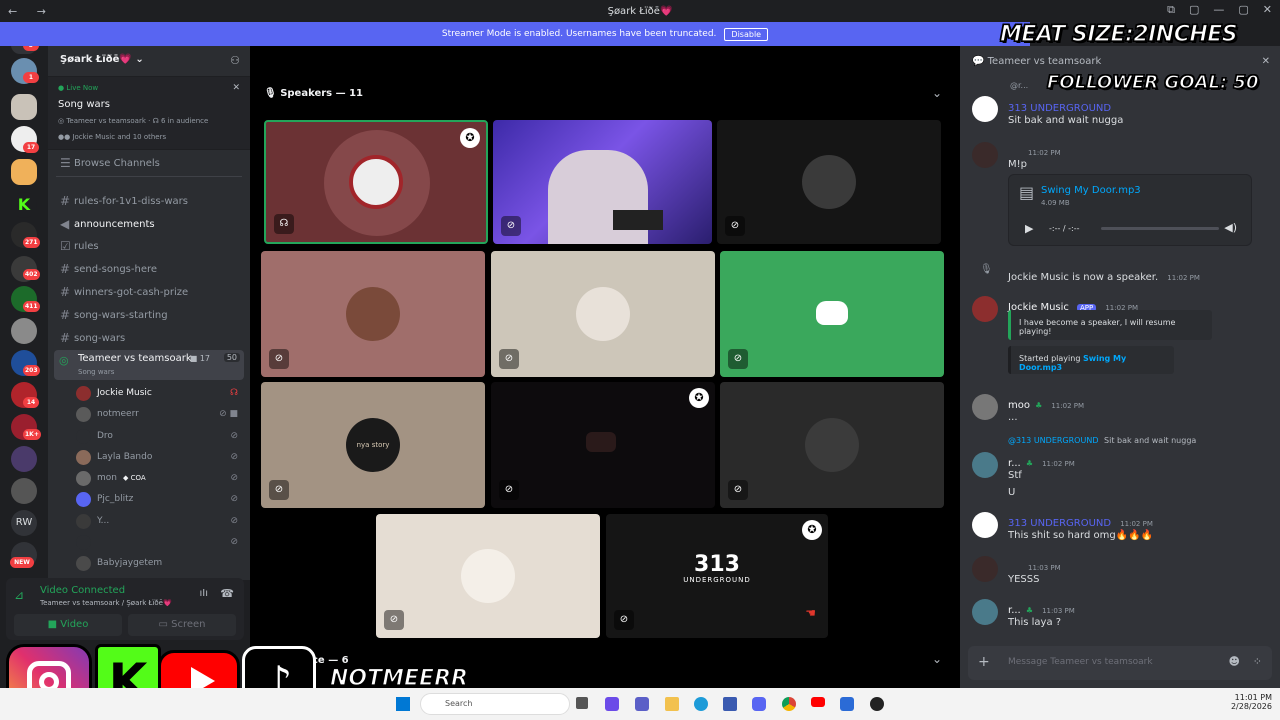 This screenshot has height=720, width=1280. Describe the element at coordinates (182, 625) in the screenshot. I see `screen-button: ▭ Screen` at that location.